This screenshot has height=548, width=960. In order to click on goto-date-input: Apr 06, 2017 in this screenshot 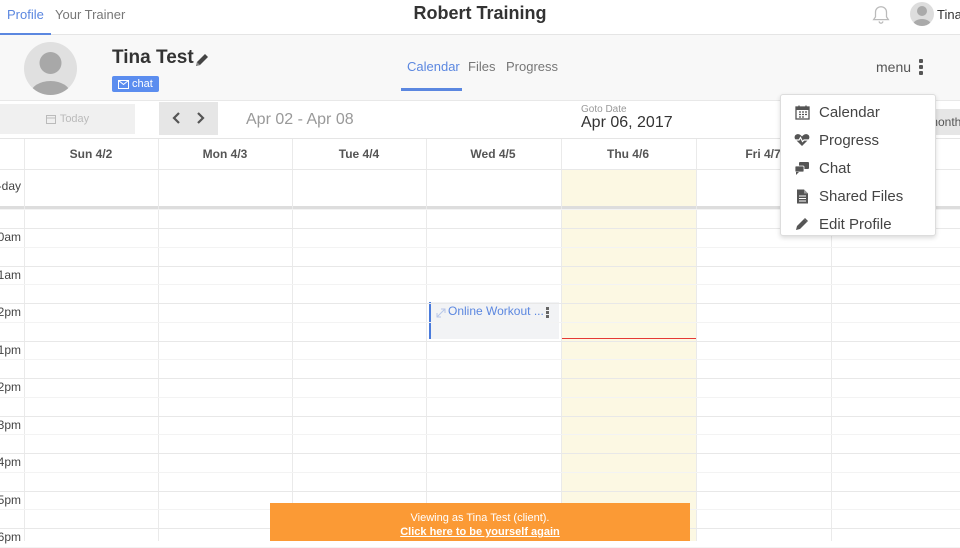, I will do `click(627, 123)`.